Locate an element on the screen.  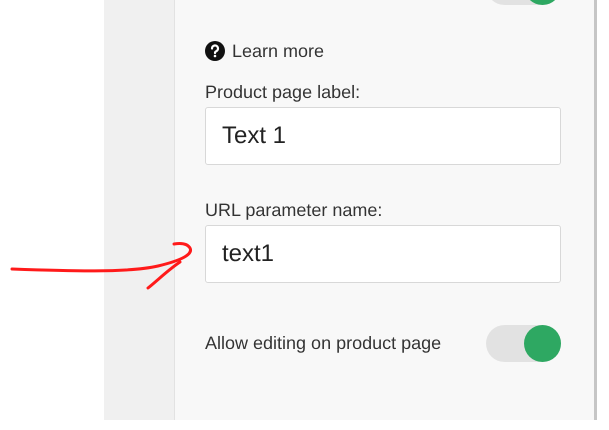
text-field: text1 is located at coordinates (383, 254).